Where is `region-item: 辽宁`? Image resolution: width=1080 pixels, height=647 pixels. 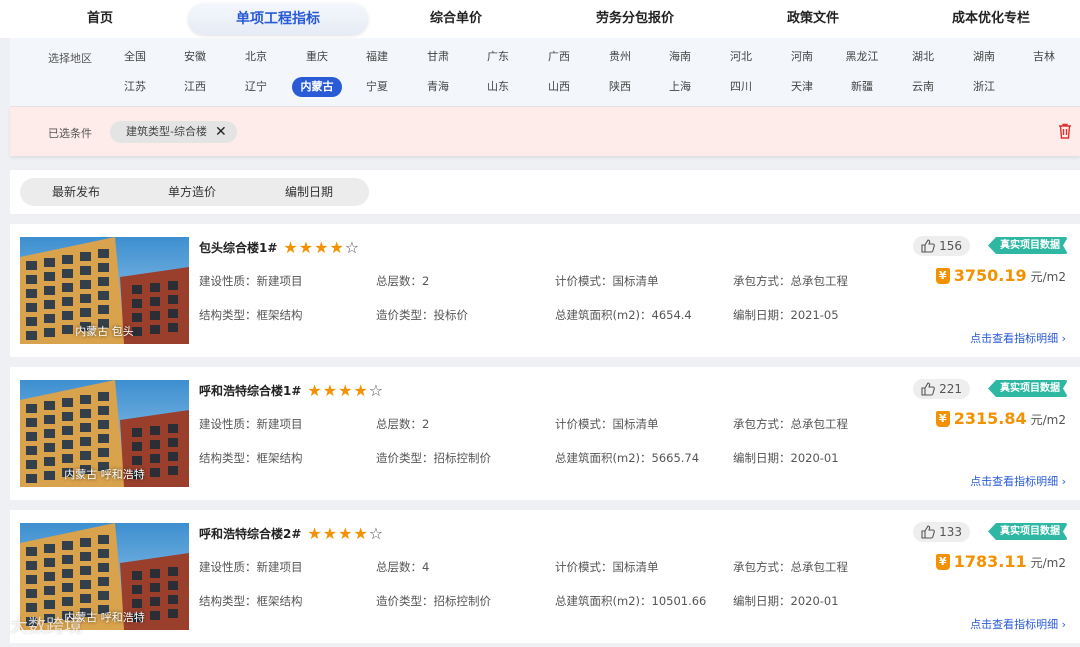 region-item: 辽宁 is located at coordinates (256, 87).